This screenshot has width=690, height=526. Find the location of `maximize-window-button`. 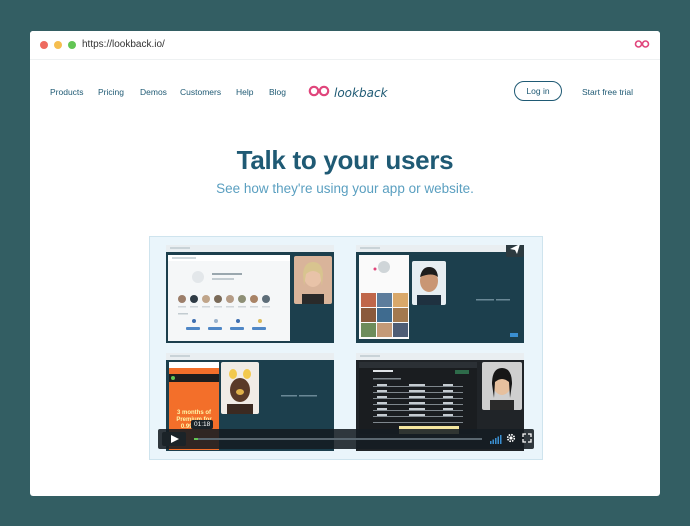

maximize-window-button is located at coordinates (72, 45).